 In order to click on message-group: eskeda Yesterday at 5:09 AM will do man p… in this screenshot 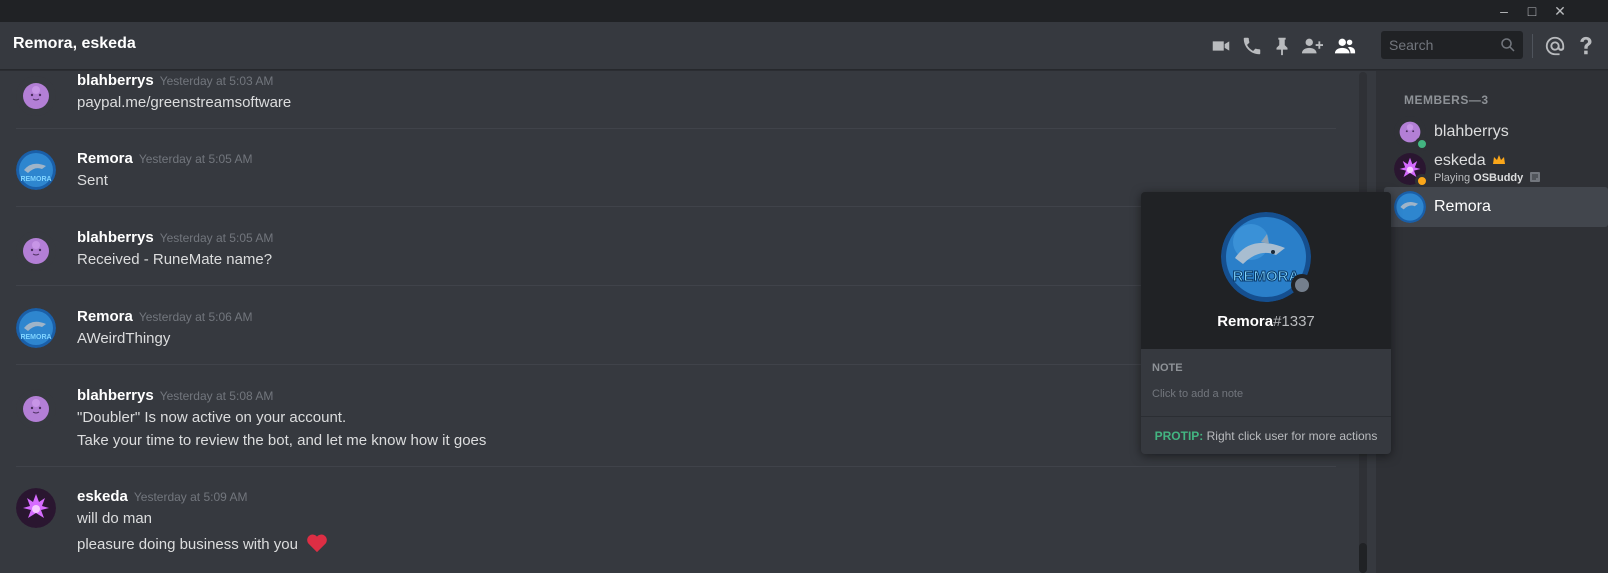, I will do `click(676, 528)`.